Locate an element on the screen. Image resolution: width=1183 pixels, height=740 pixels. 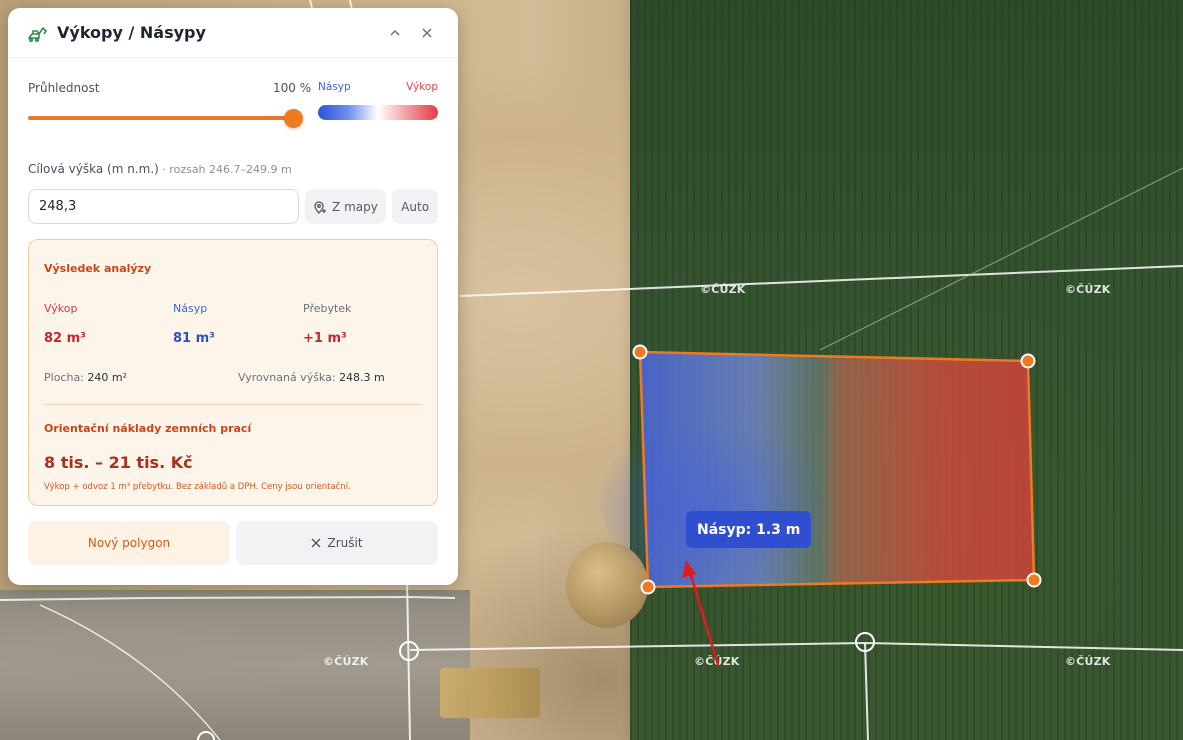
from-map-button: Z mapy is located at coordinates (345, 206).